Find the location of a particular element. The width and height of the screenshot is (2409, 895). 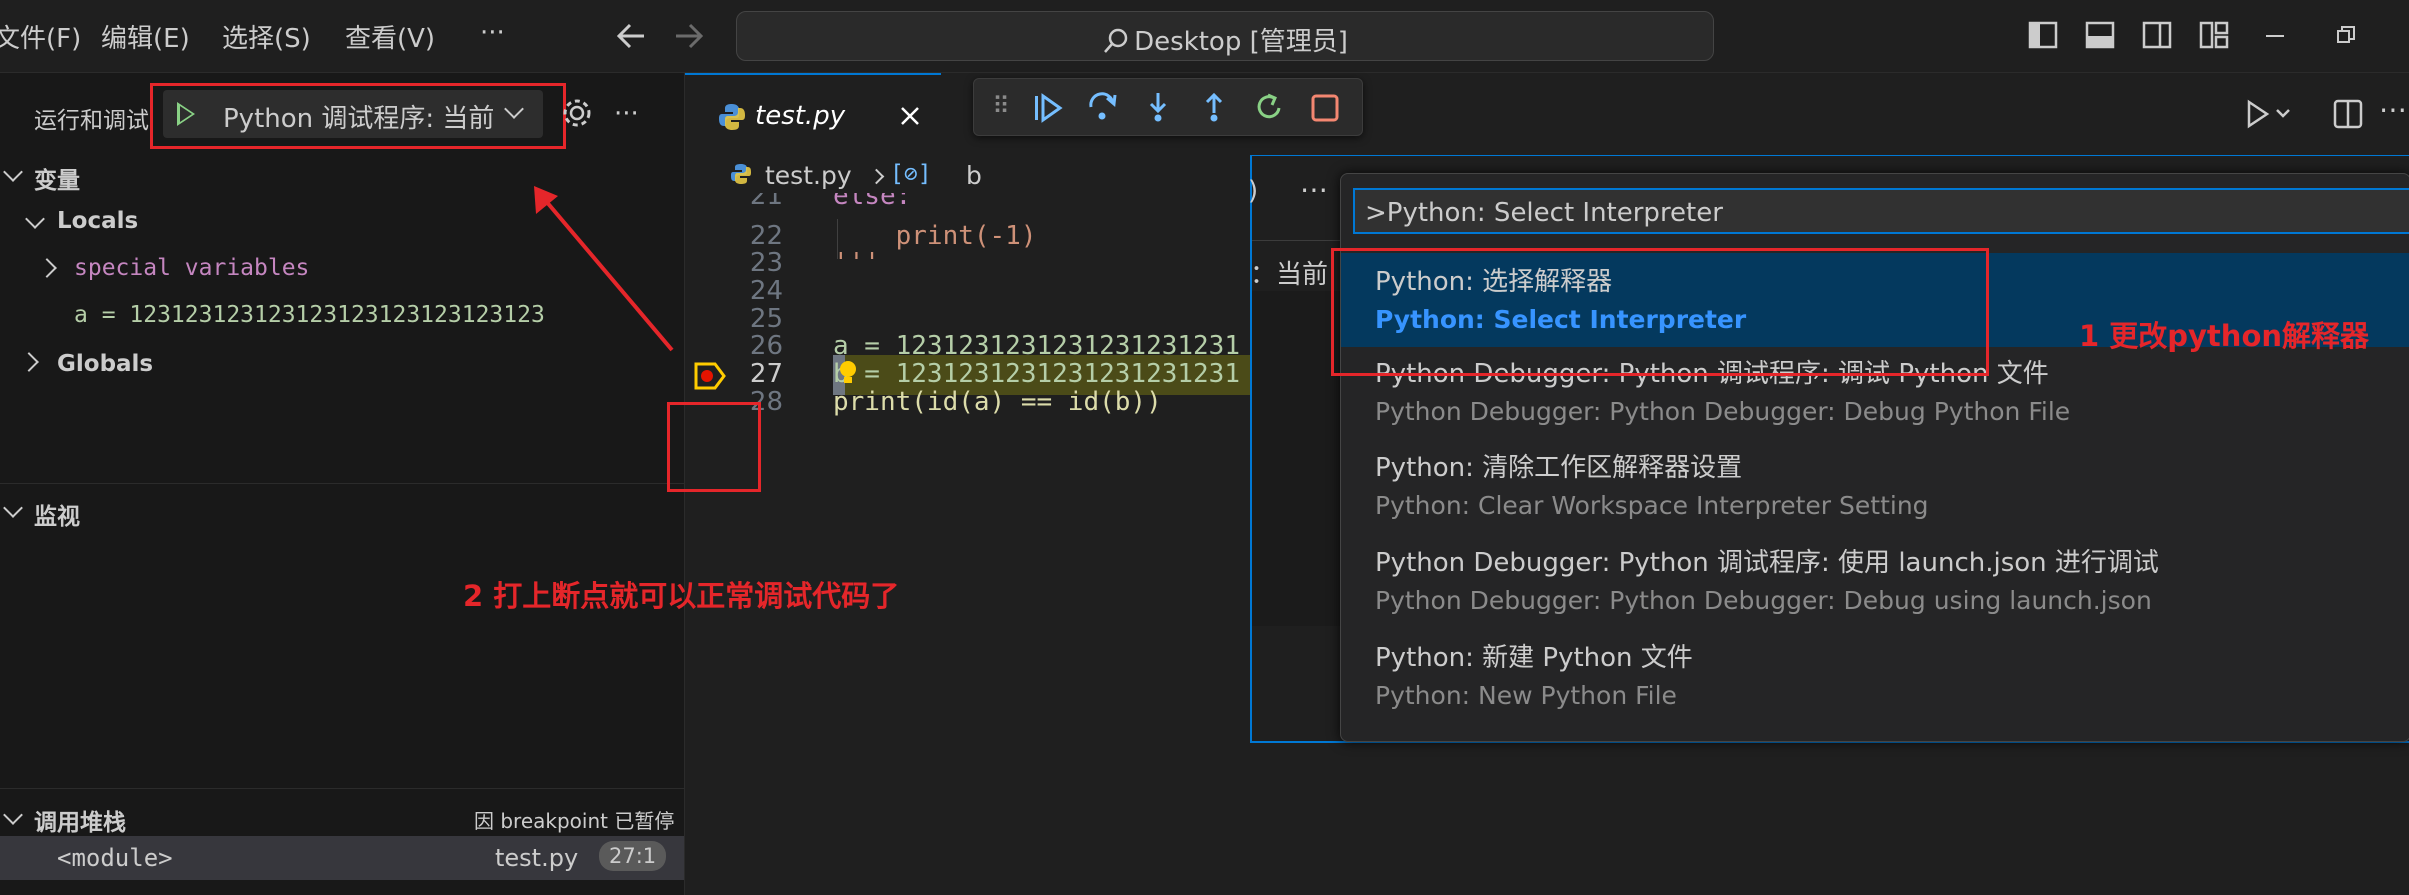

line-number: 25 is located at coordinates (766, 319).